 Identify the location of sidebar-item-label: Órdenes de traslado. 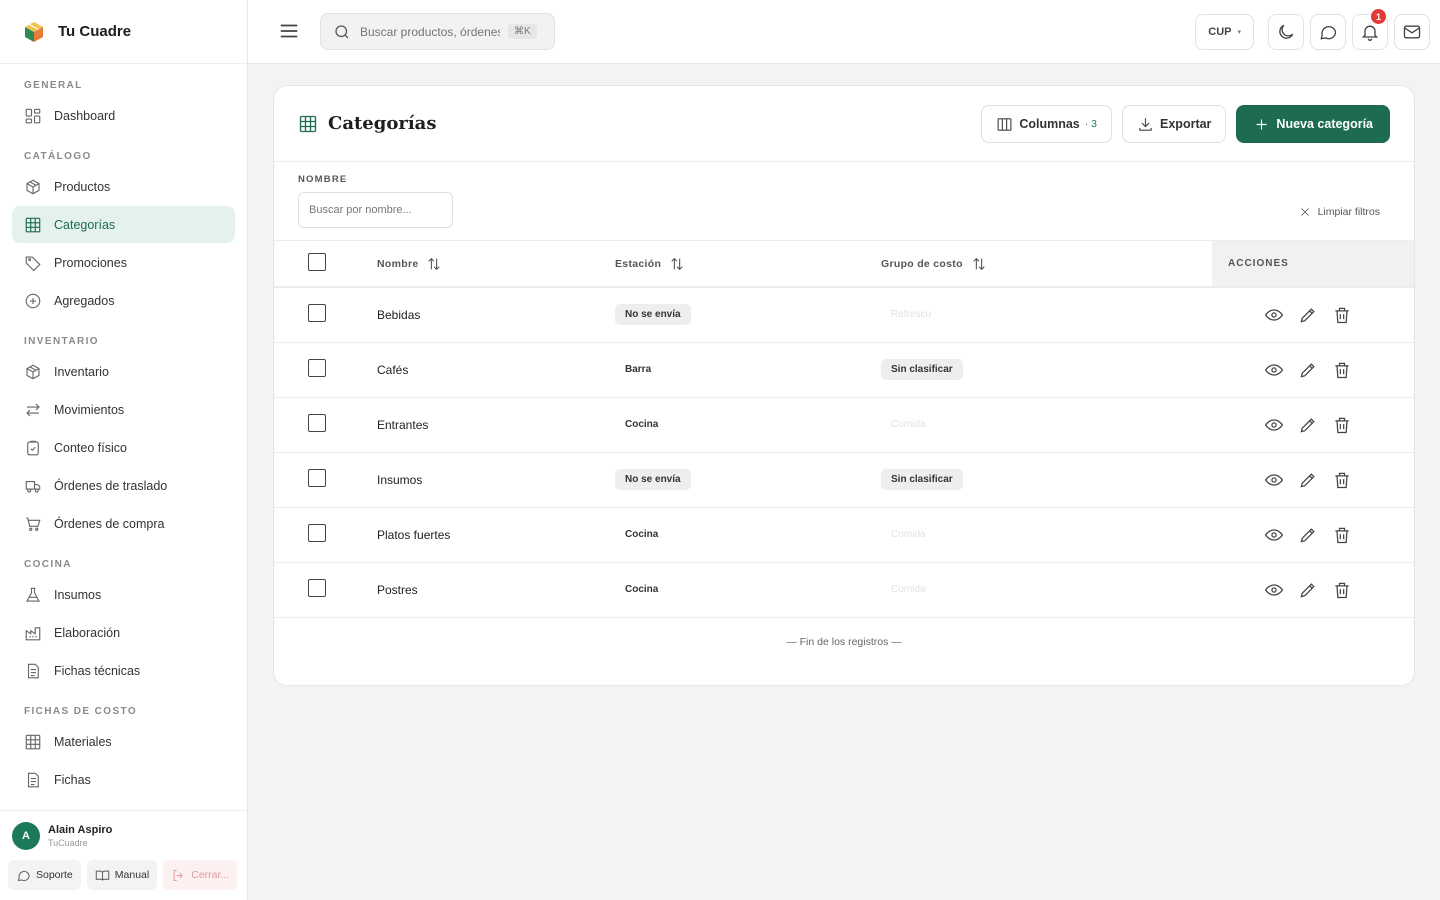
(111, 485).